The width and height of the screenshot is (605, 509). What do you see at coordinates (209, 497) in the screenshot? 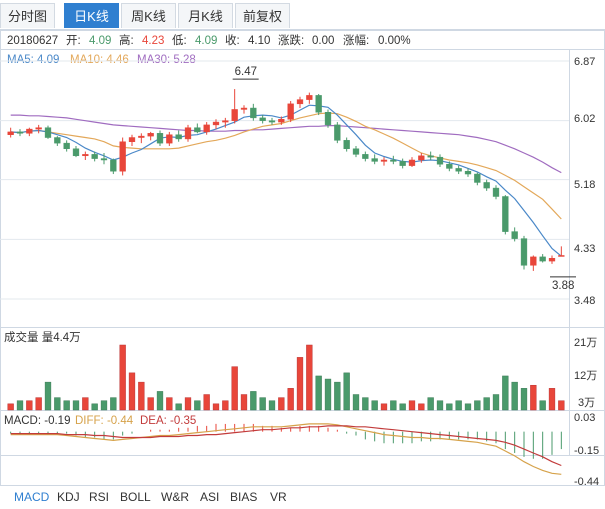
I see `tab-asi: ASI` at bounding box center [209, 497].